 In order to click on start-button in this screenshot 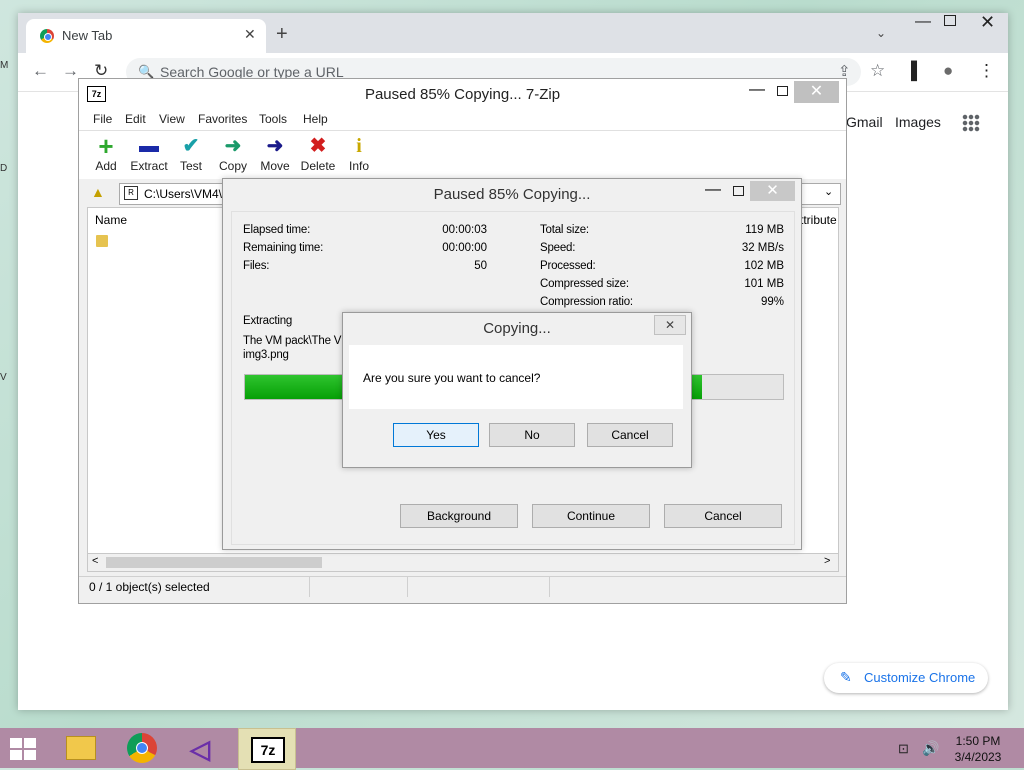, I will do `click(23, 749)`.